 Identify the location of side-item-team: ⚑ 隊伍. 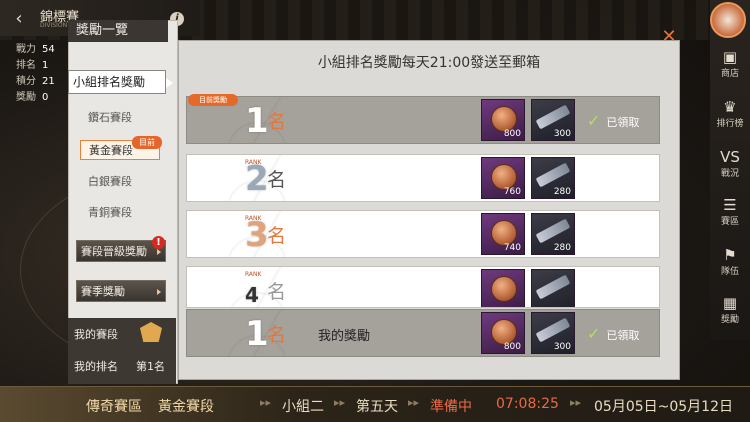
(730, 261).